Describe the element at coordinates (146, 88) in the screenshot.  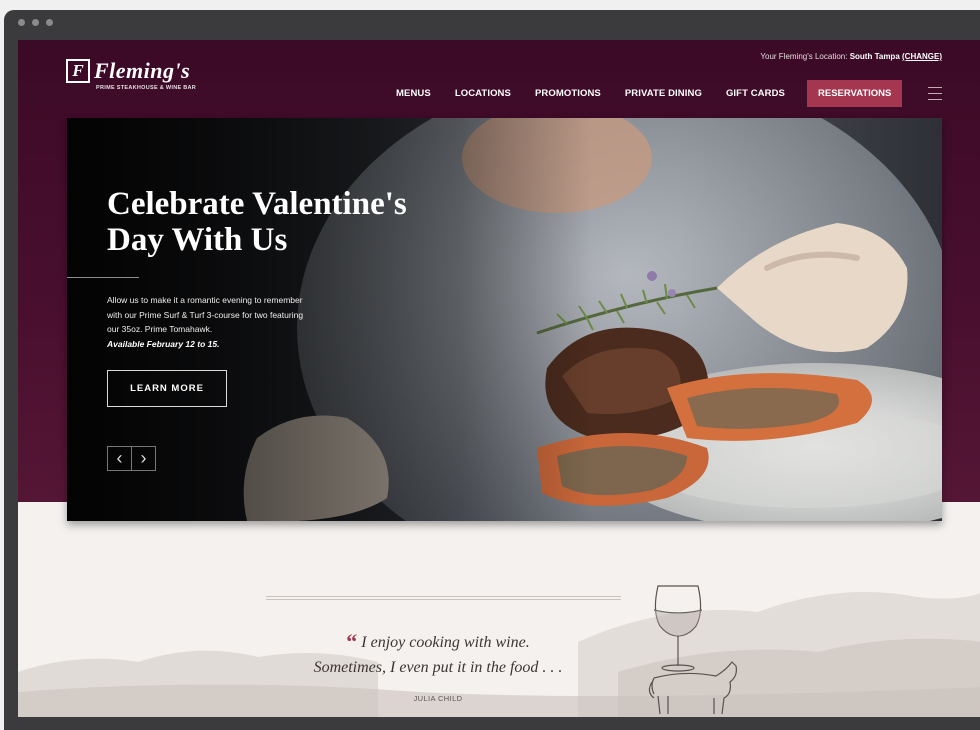
I see `logo-tagline: PRIME STEAKHOUSE & WINE BAR` at that location.